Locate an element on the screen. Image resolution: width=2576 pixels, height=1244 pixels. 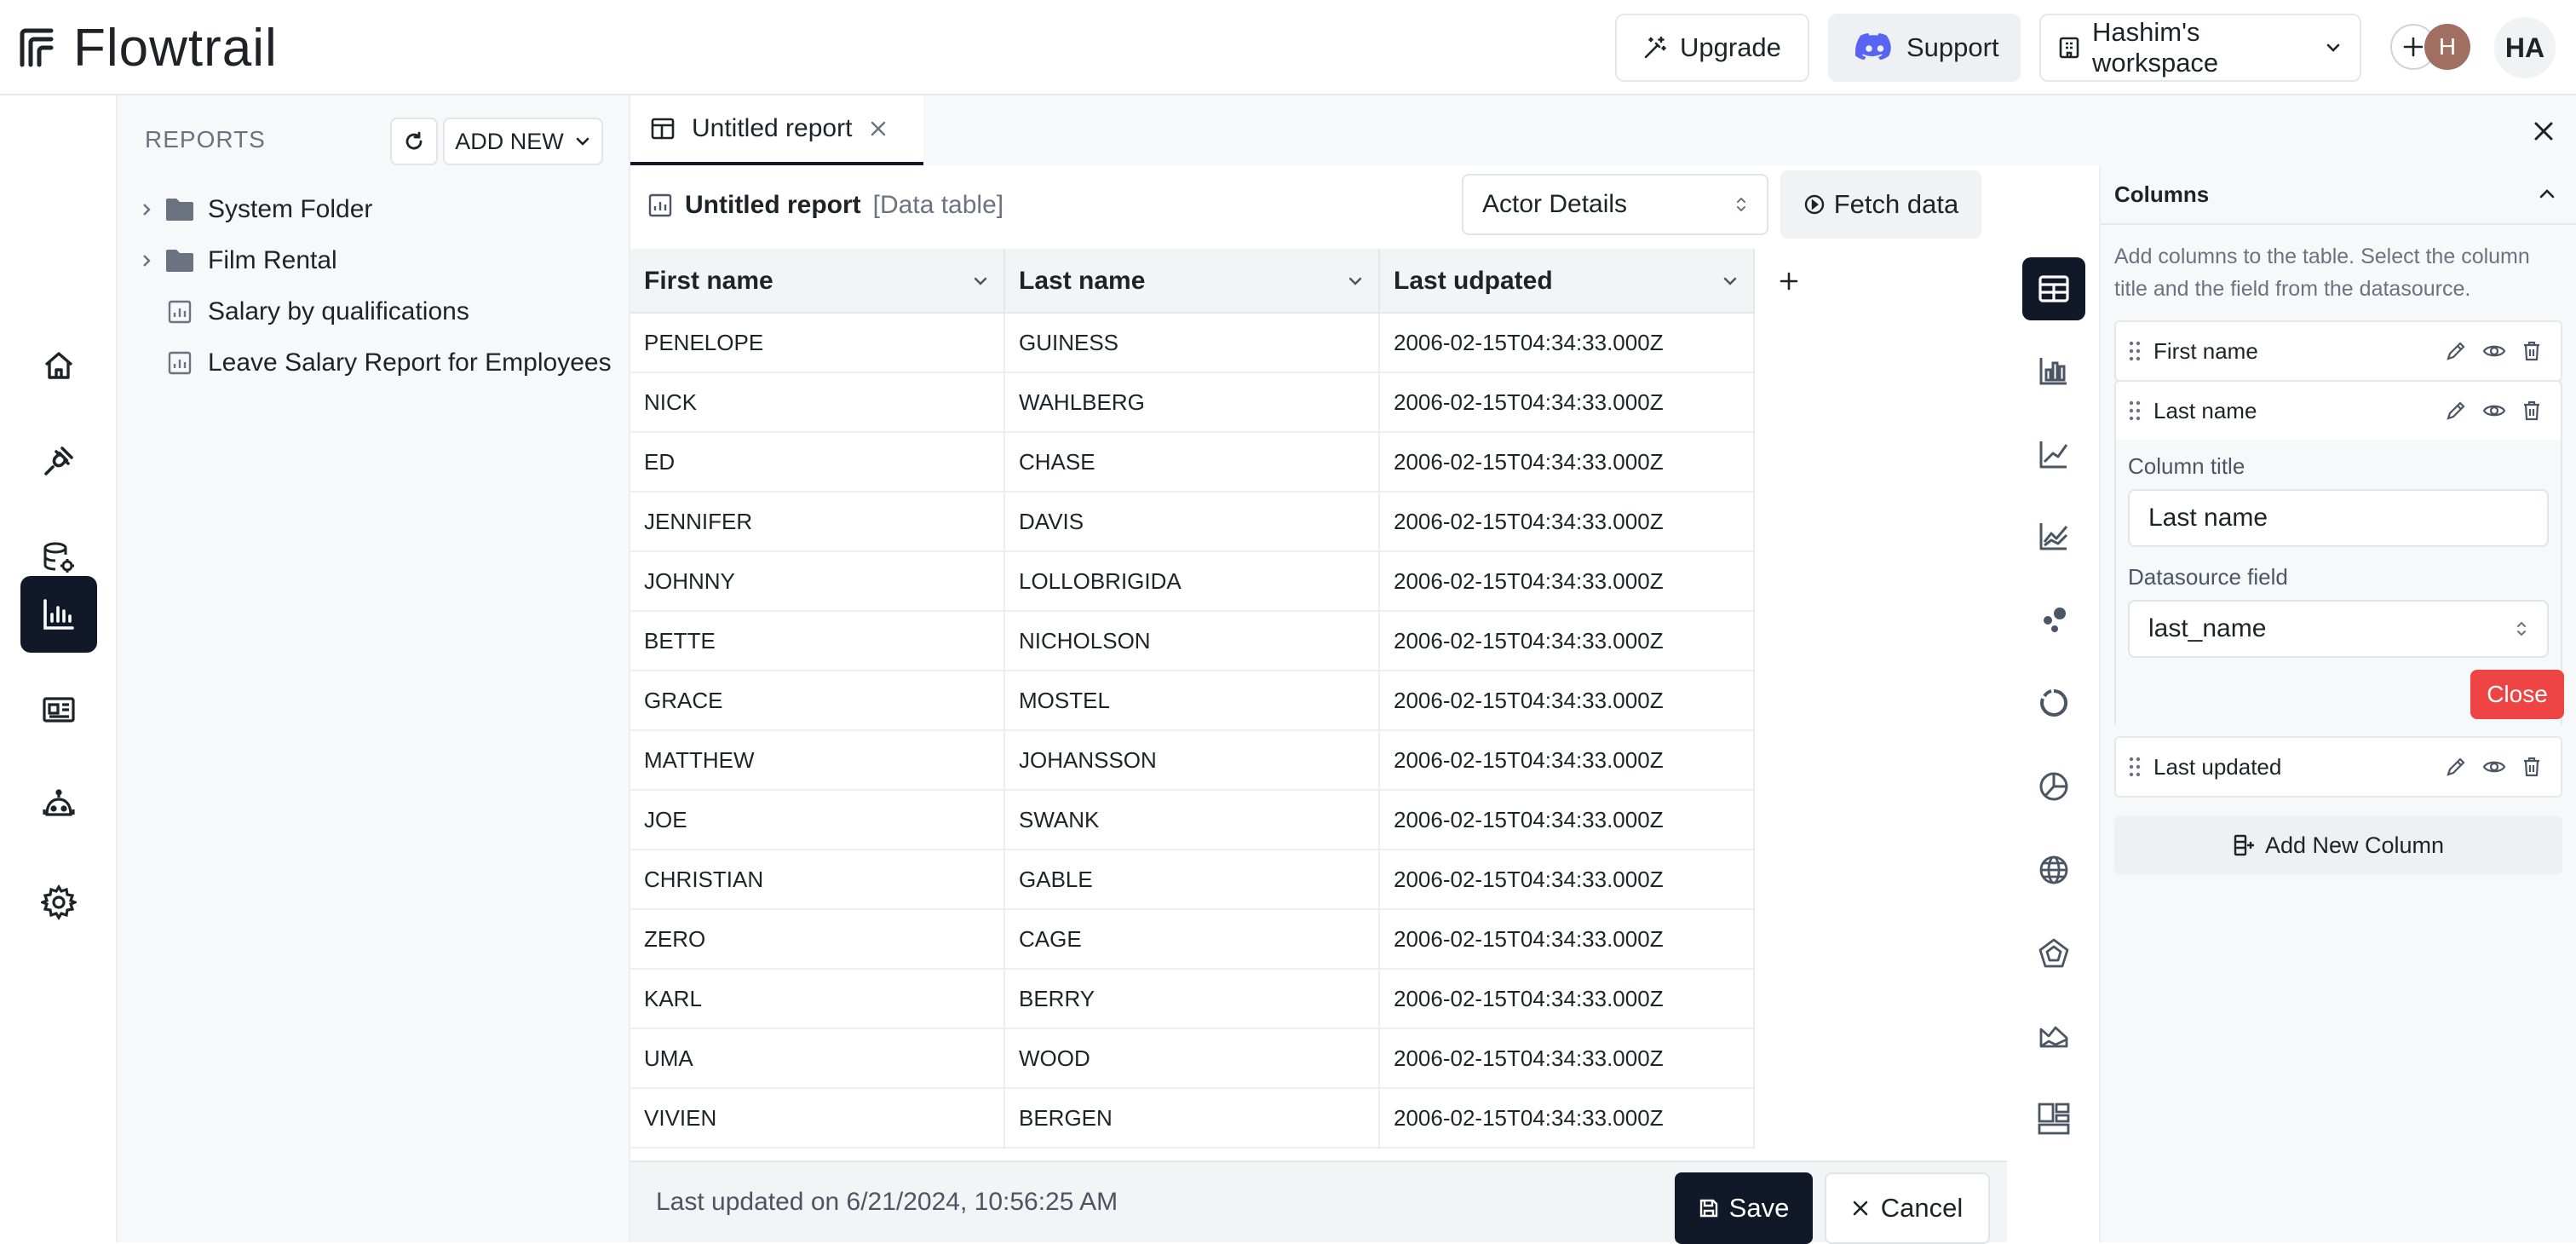
chart-type-bar is located at coordinates (2054, 371).